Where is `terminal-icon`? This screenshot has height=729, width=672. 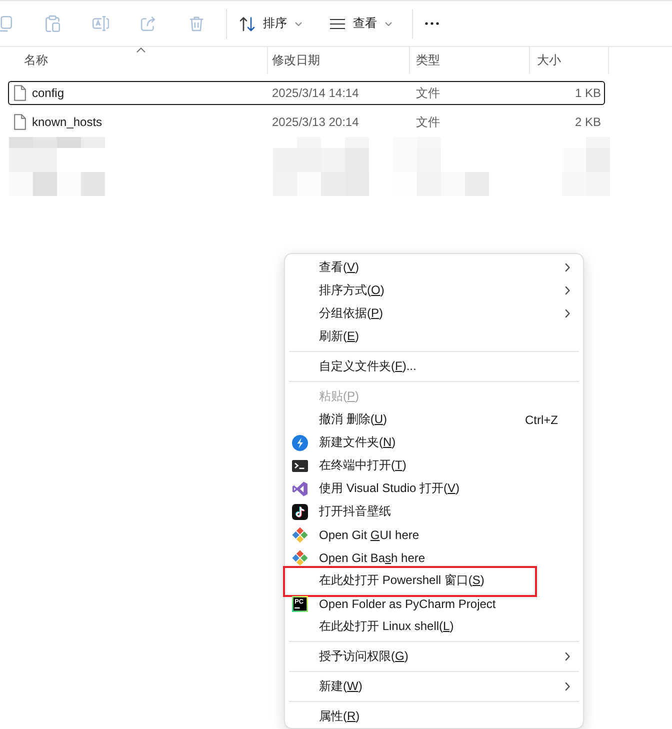
terminal-icon is located at coordinates (300, 466).